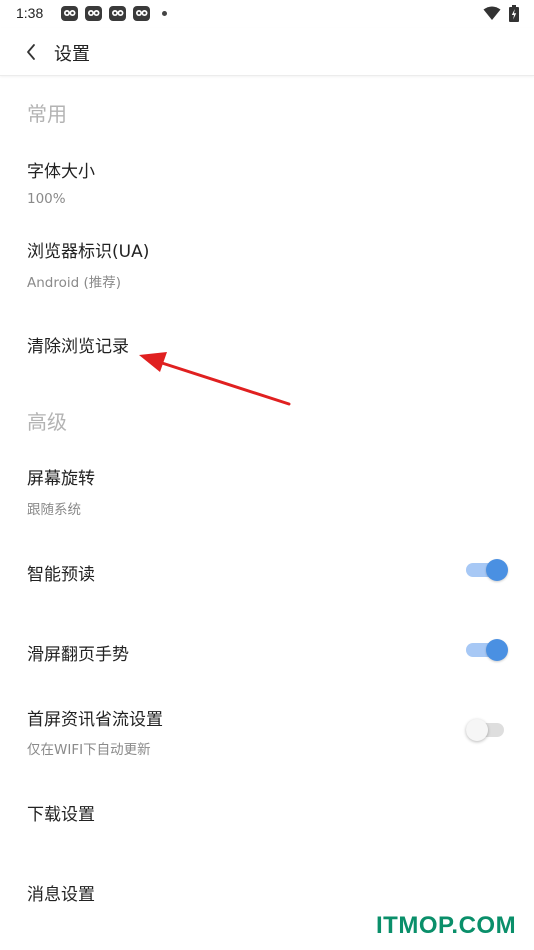 The height and width of the screenshot is (950, 534). I want to click on setting-swipe-gesture-title: 滑屏翻页手势, so click(78, 655).